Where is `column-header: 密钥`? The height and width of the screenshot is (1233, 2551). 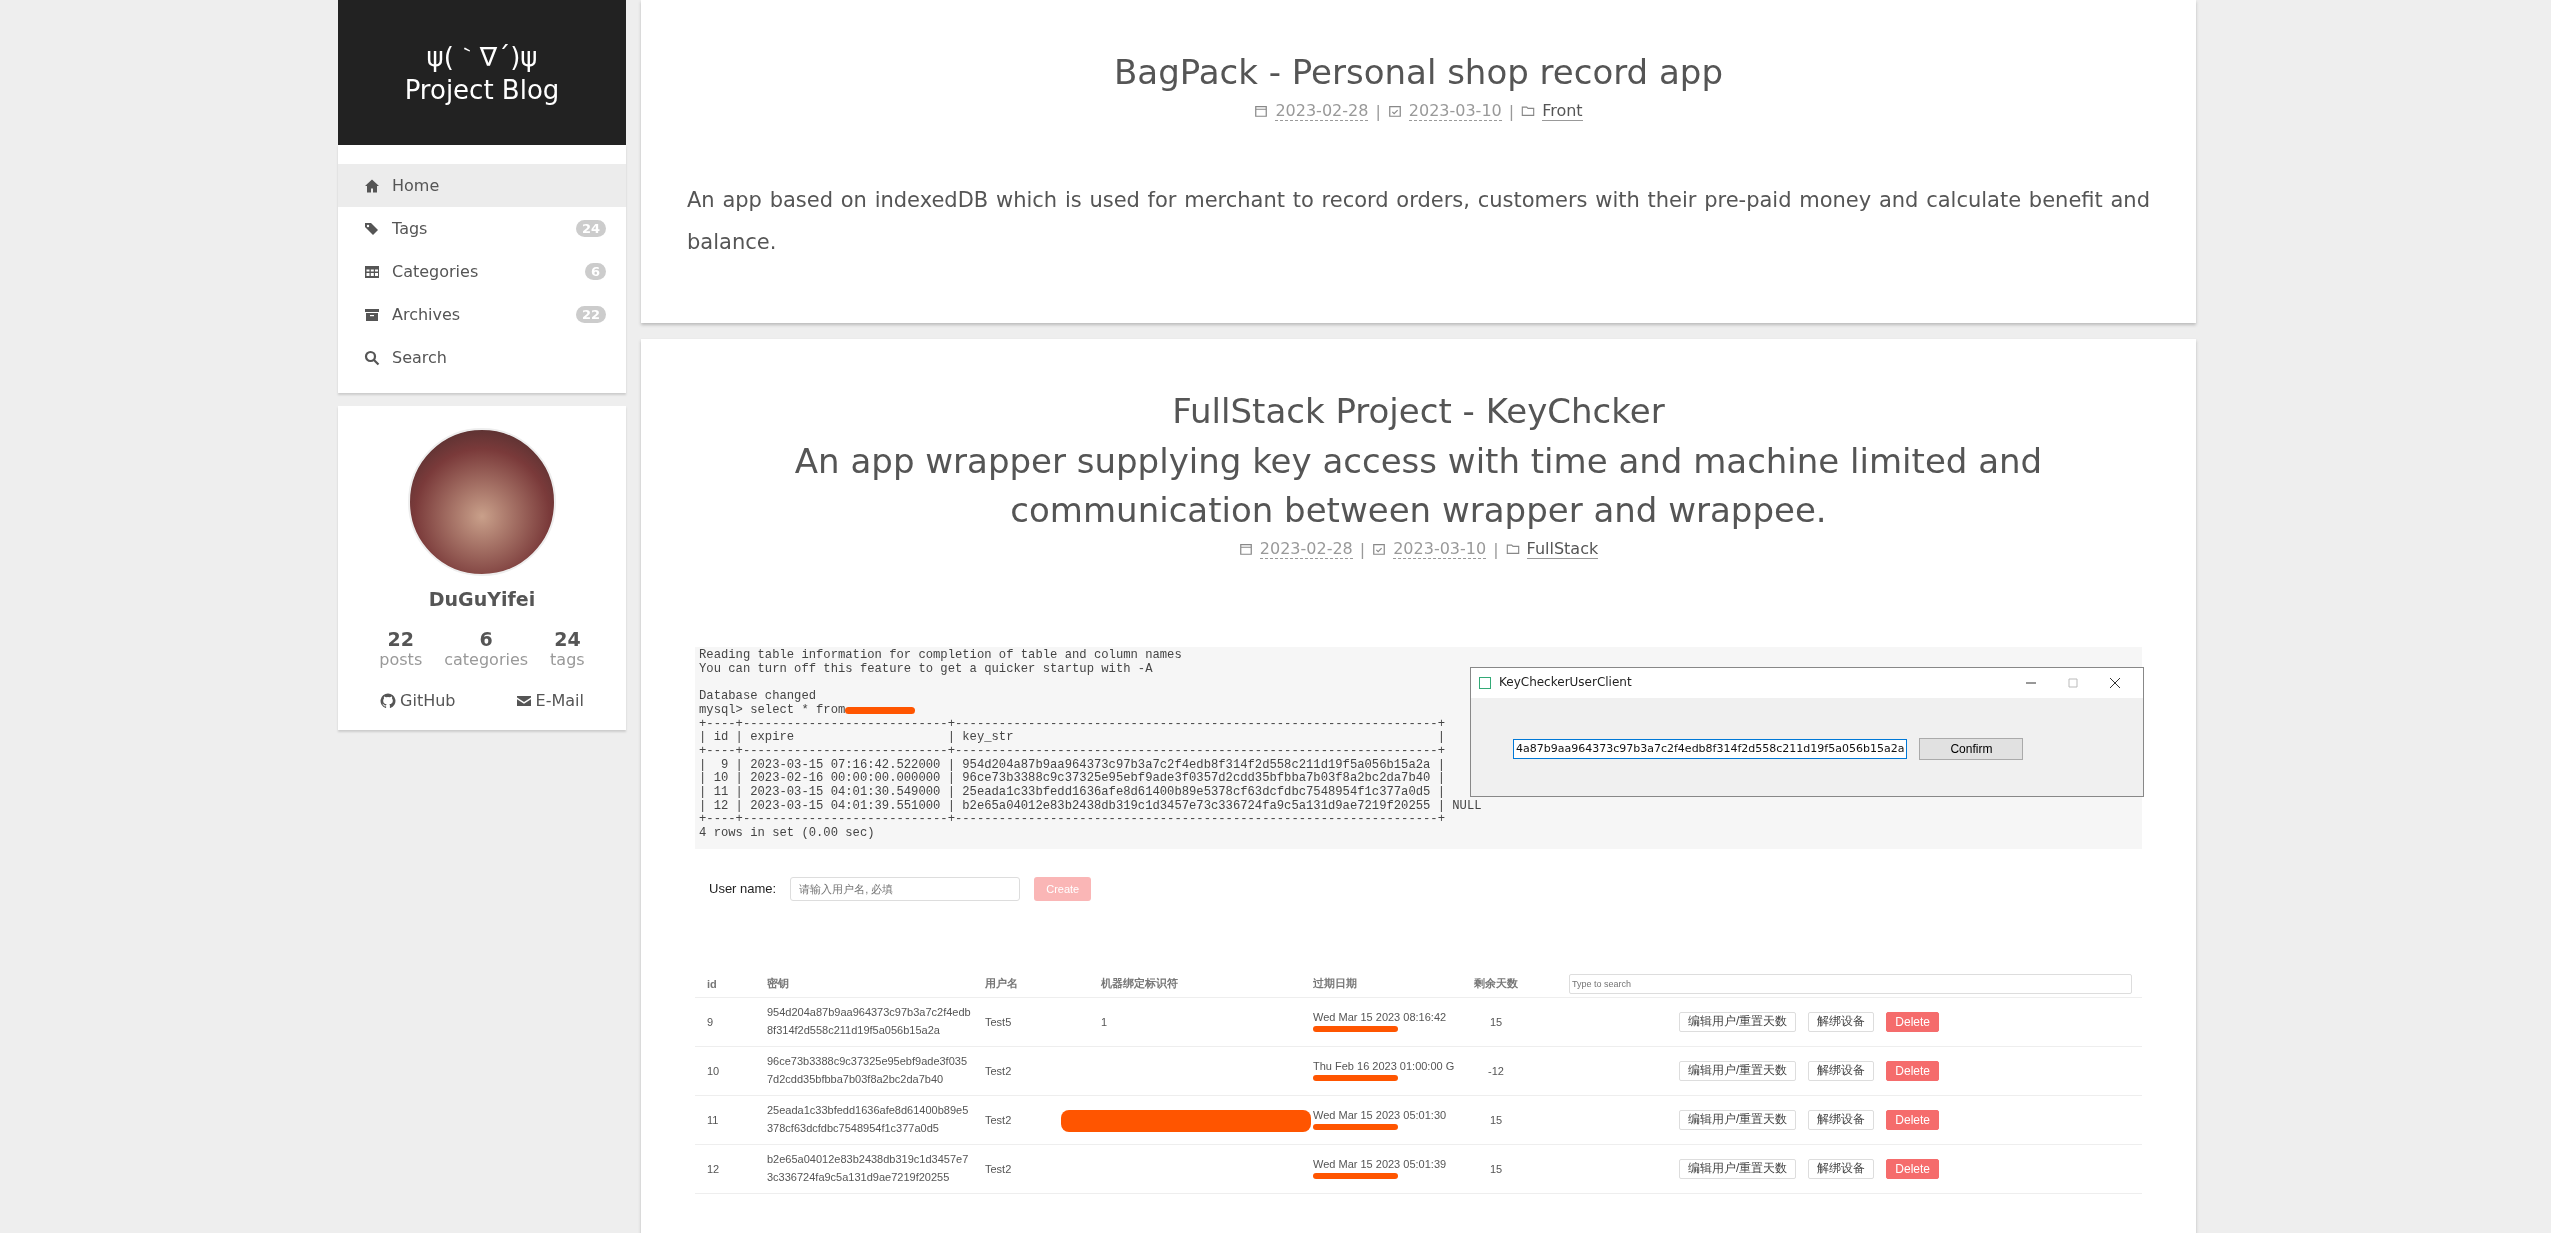 column-header: 密钥 is located at coordinates (778, 984).